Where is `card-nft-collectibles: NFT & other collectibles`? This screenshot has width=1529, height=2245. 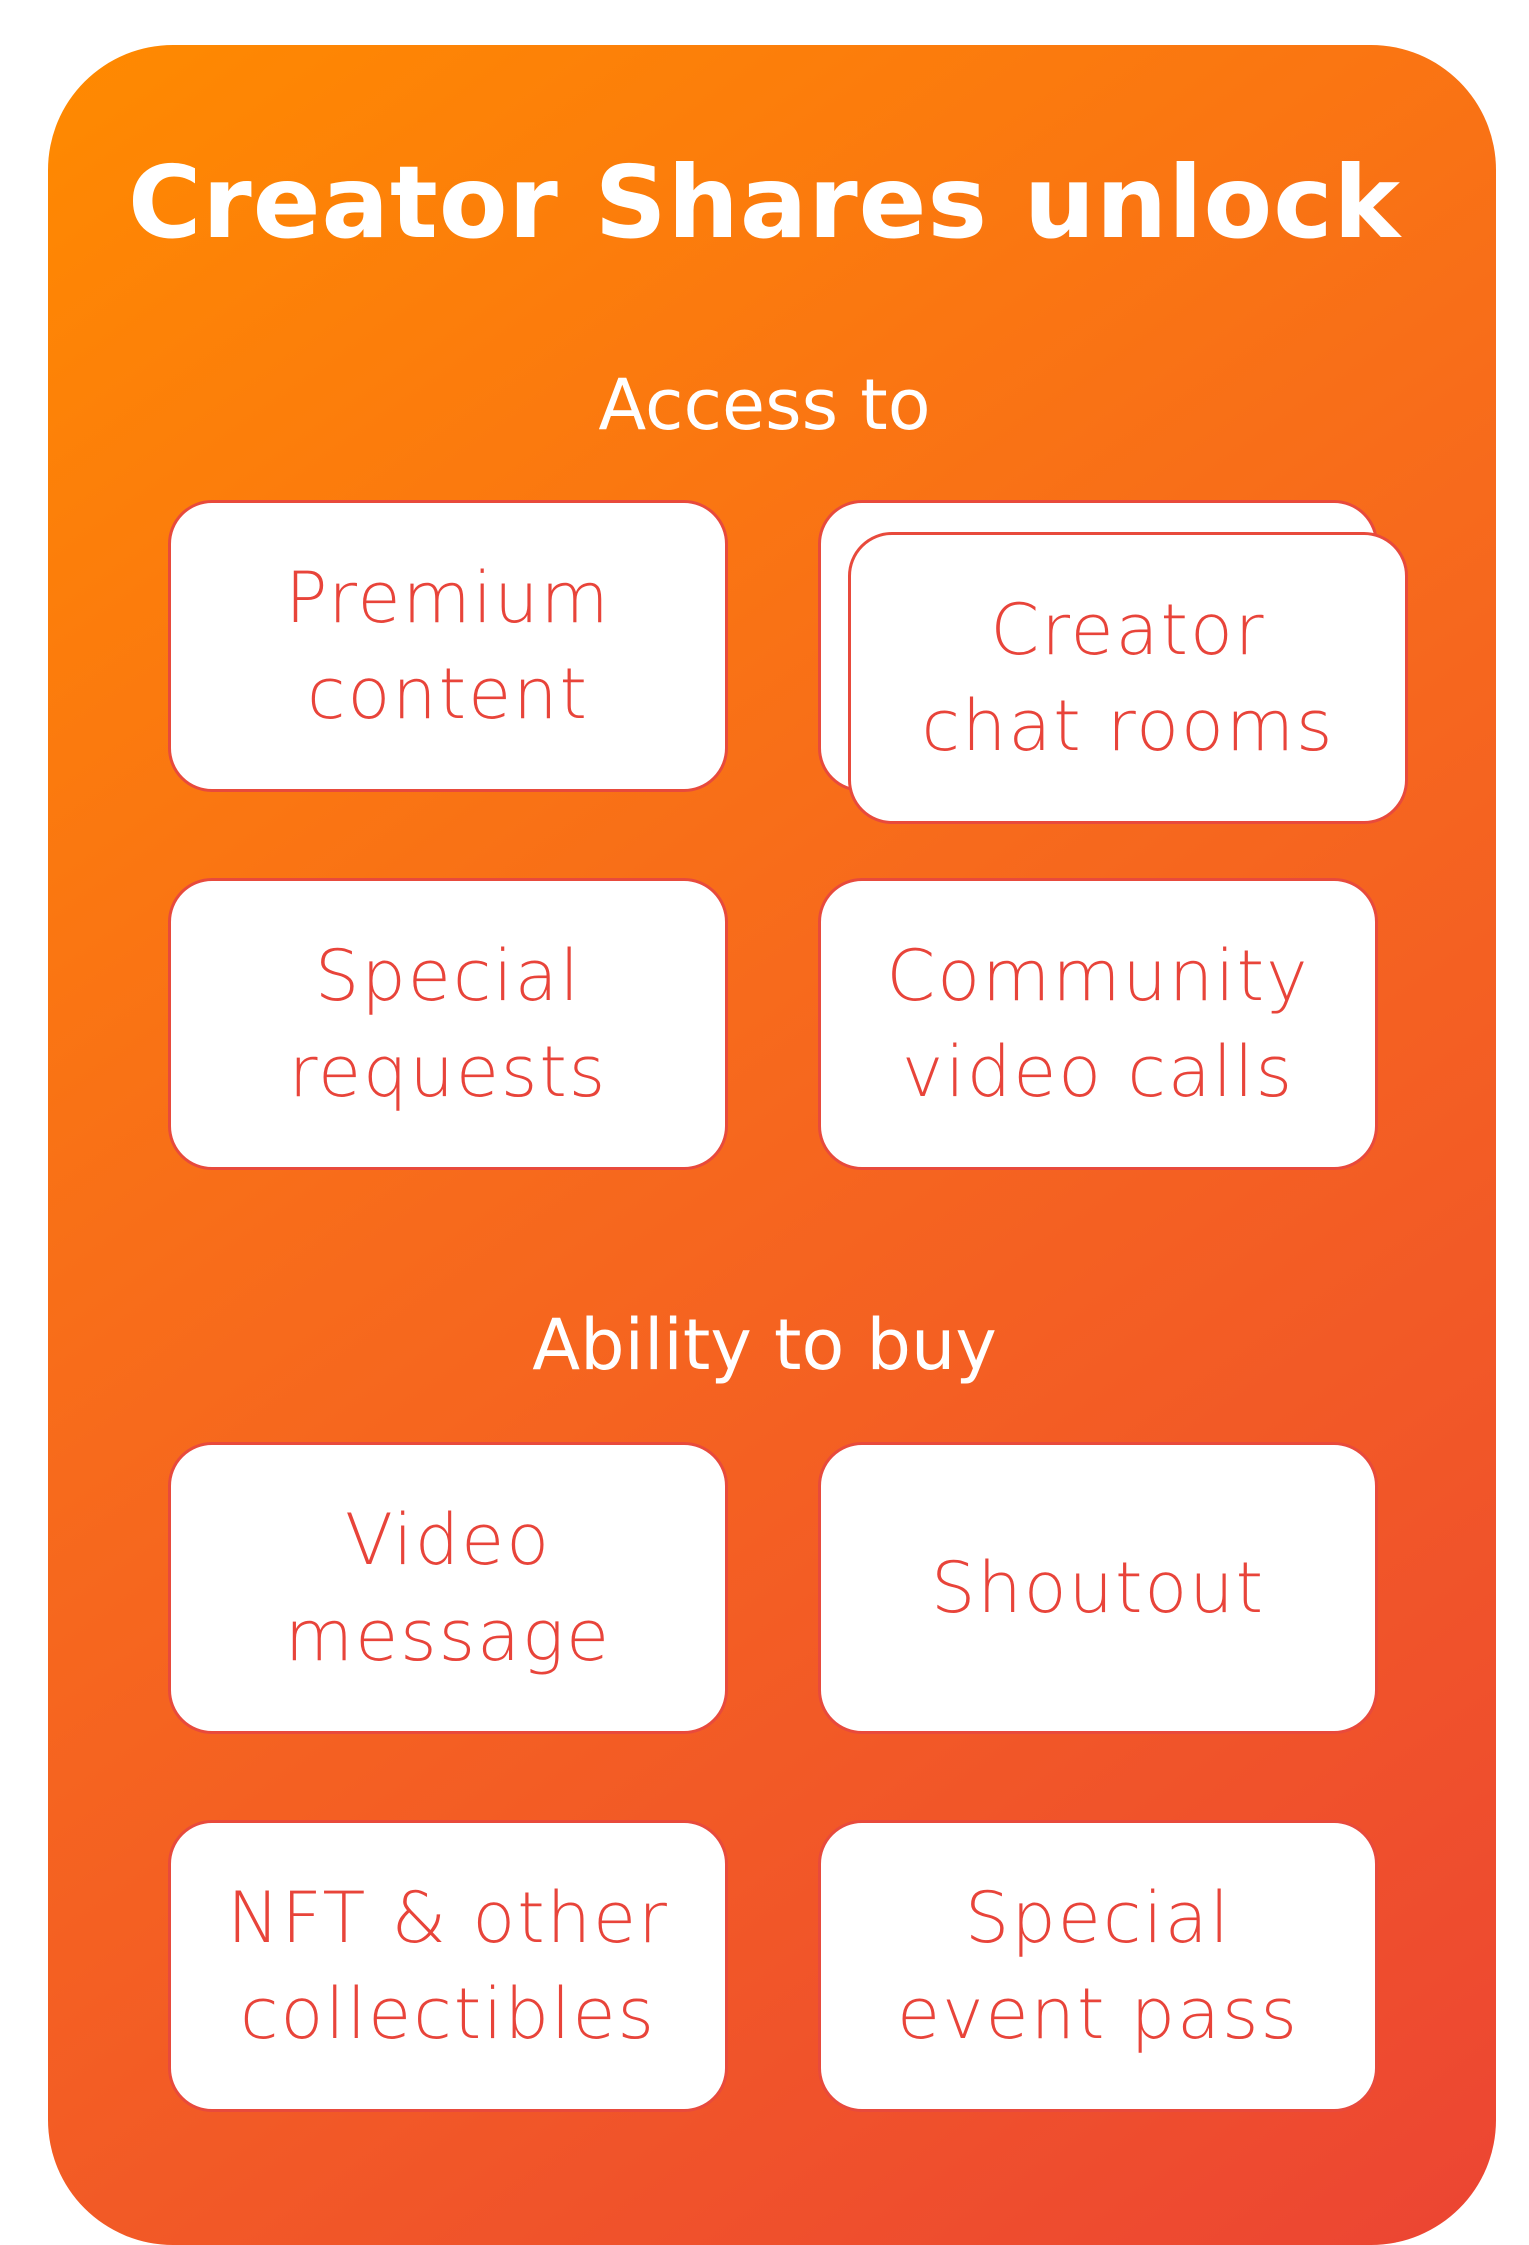 card-nft-collectibles: NFT & other collectibles is located at coordinates (448, 1966).